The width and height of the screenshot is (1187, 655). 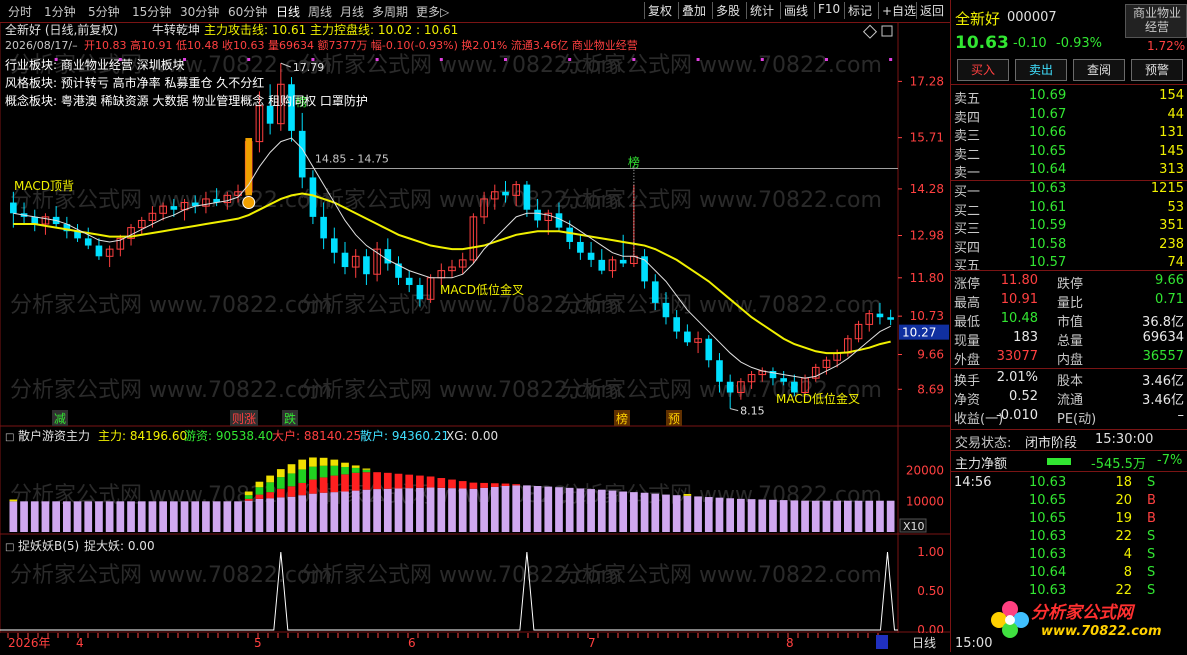 What do you see at coordinates (1048, 188) in the screenshot?
I see `buy-level-price: 10.63` at bounding box center [1048, 188].